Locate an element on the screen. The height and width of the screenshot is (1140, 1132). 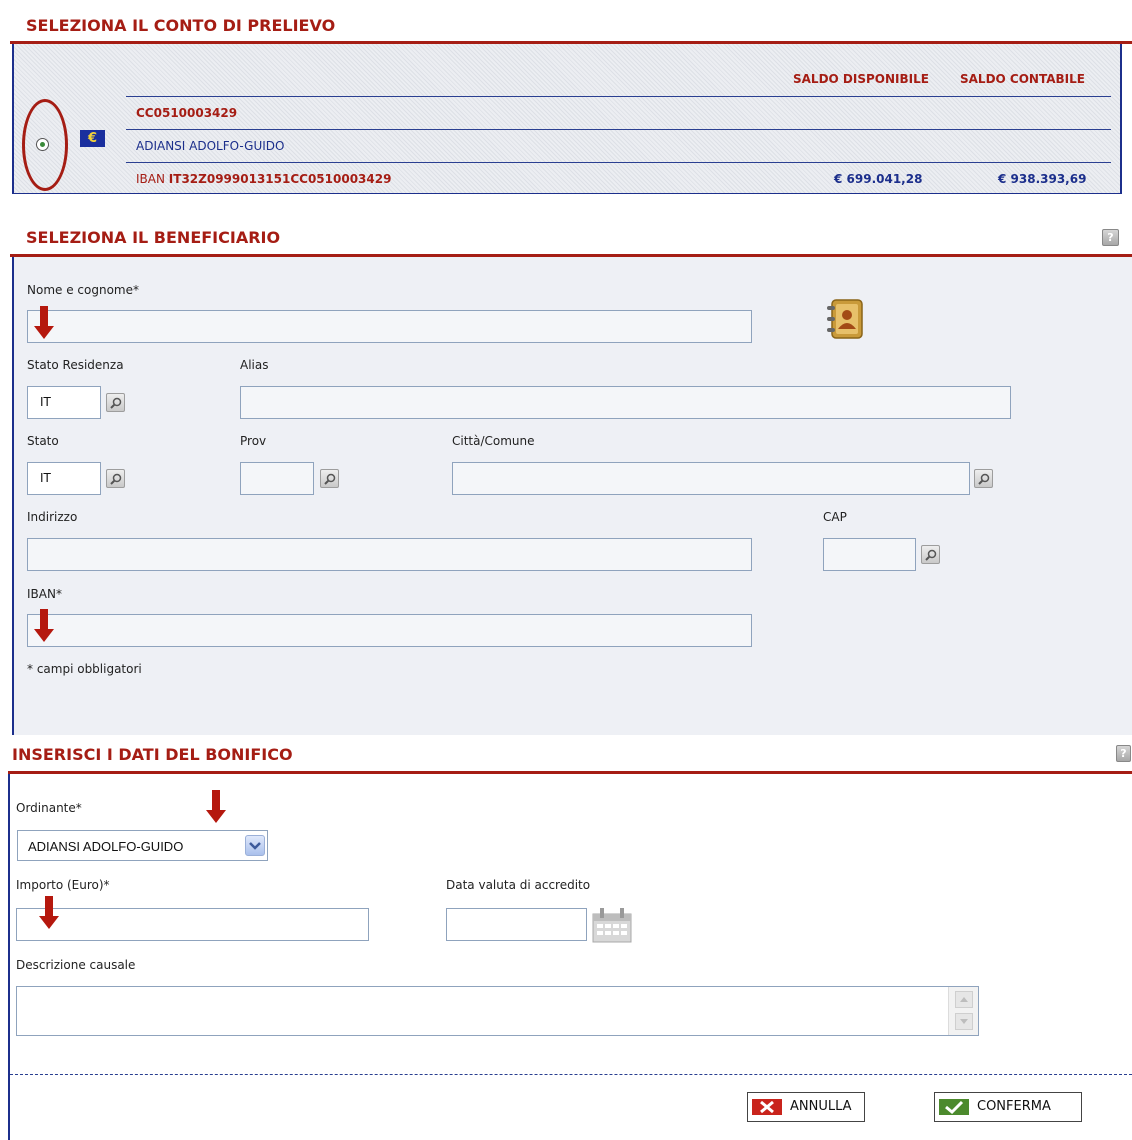
calendar-icon is located at coordinates (612, 925).